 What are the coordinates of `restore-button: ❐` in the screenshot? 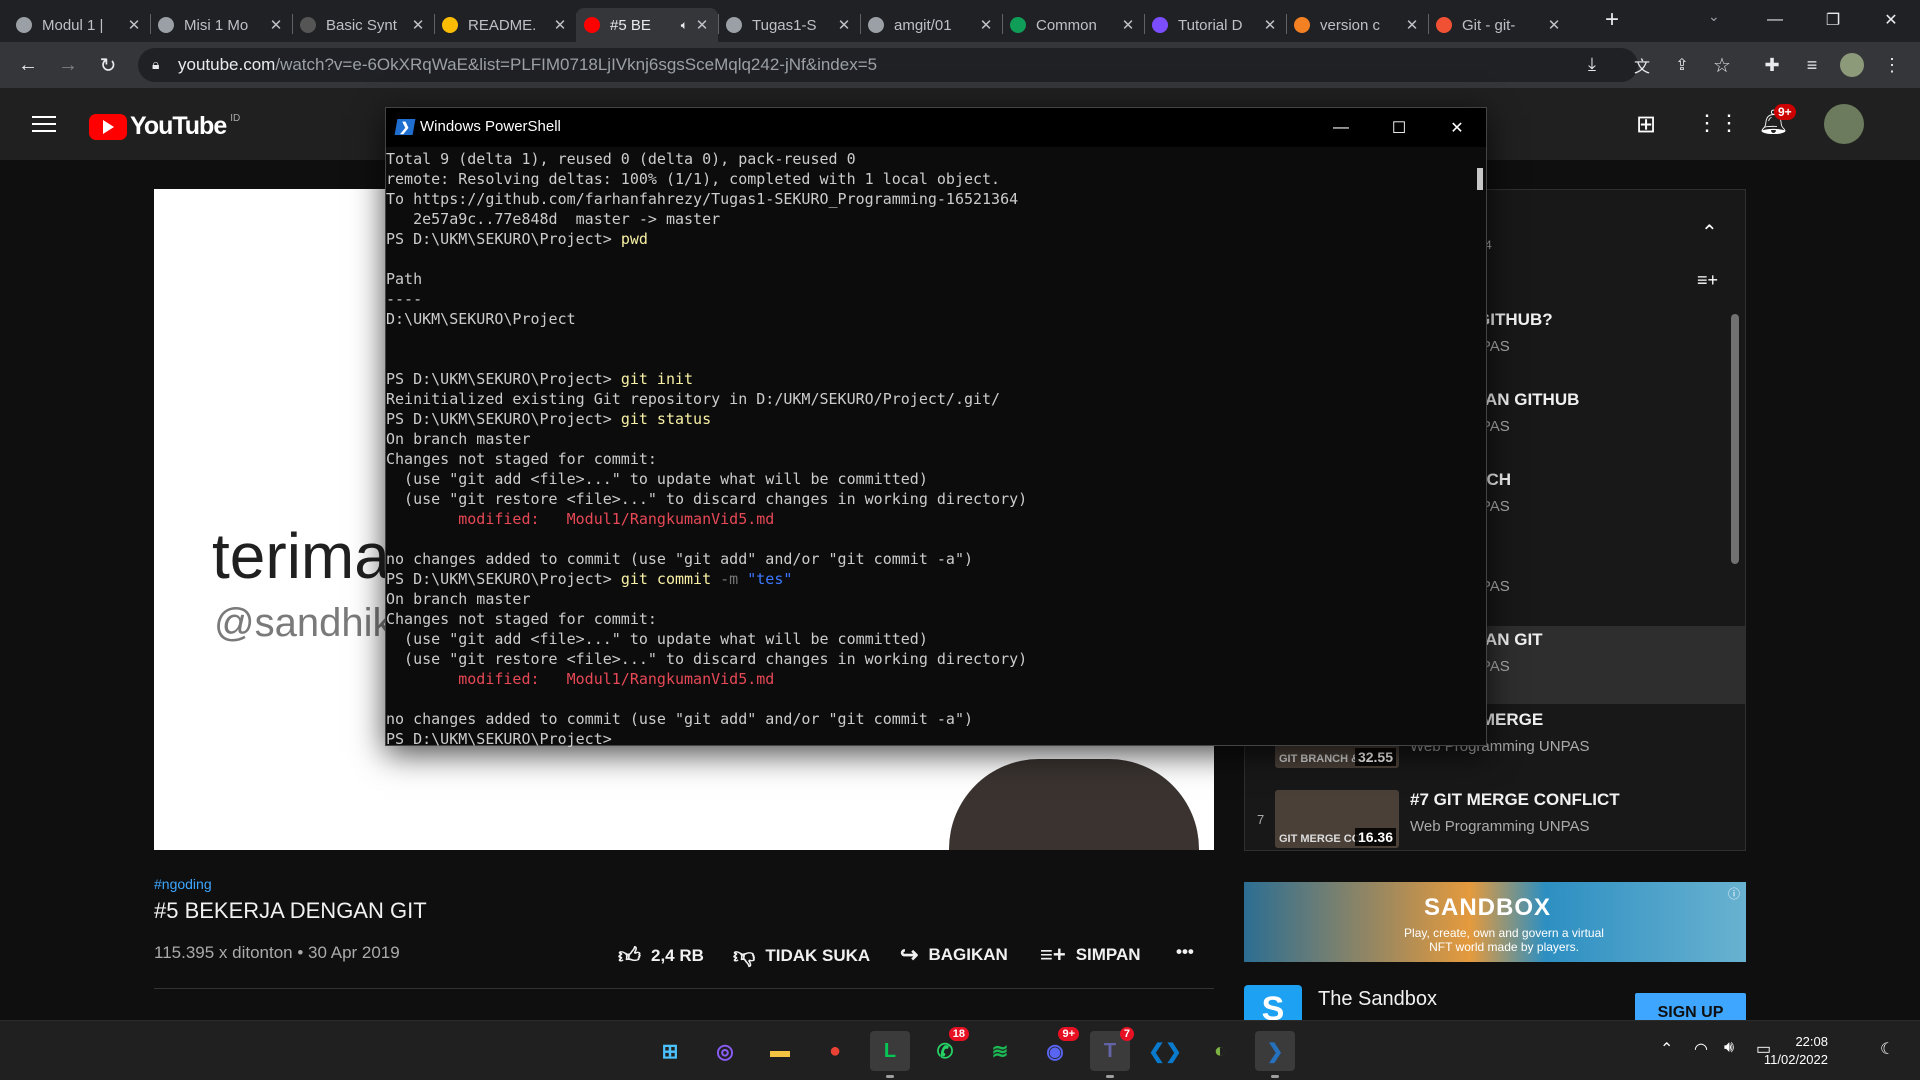 It's located at (1833, 20).